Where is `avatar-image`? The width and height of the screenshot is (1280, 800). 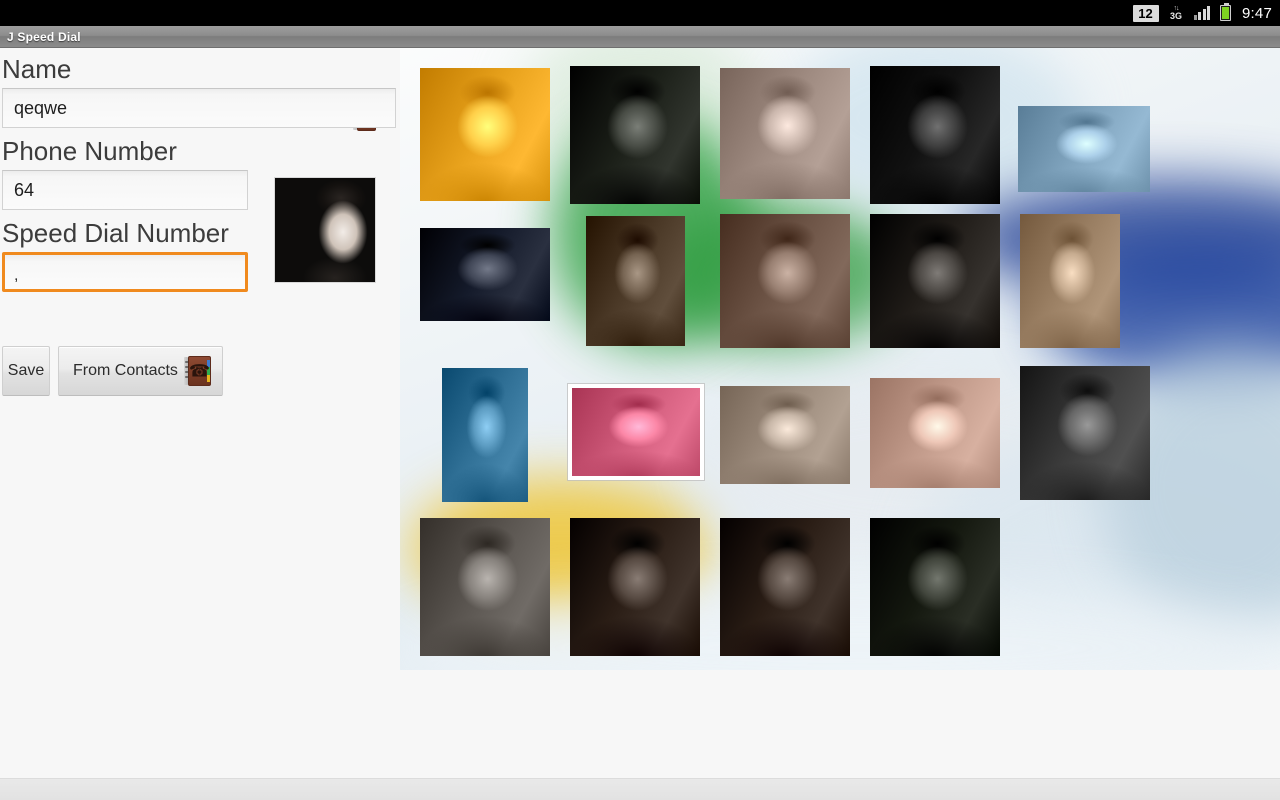 avatar-image is located at coordinates (325, 230).